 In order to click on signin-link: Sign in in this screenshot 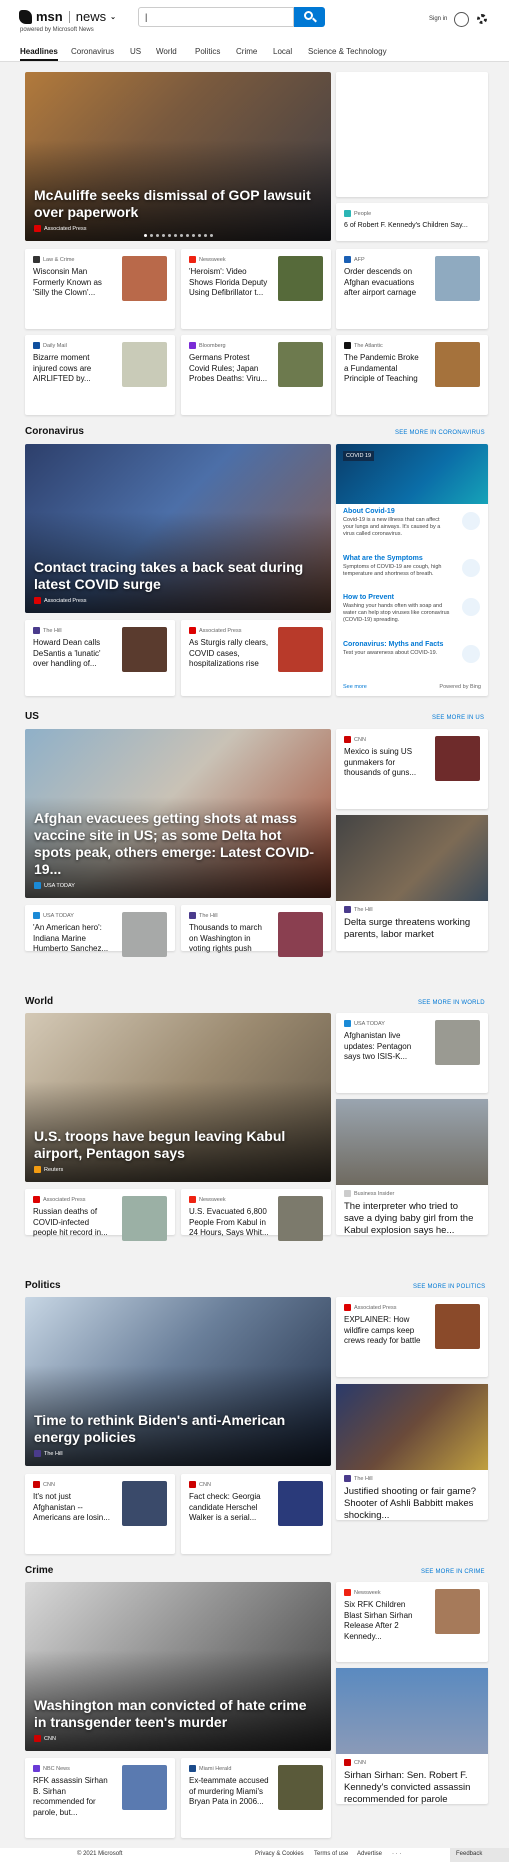, I will do `click(438, 19)`.